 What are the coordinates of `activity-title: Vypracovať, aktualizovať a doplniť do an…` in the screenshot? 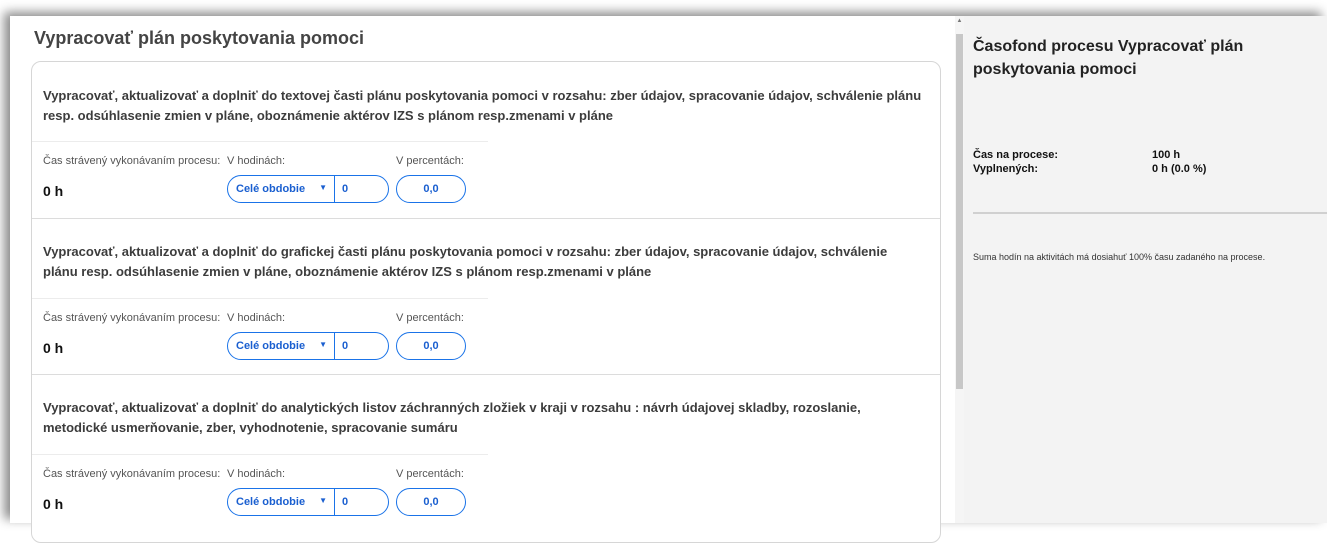 It's located at (452, 417).